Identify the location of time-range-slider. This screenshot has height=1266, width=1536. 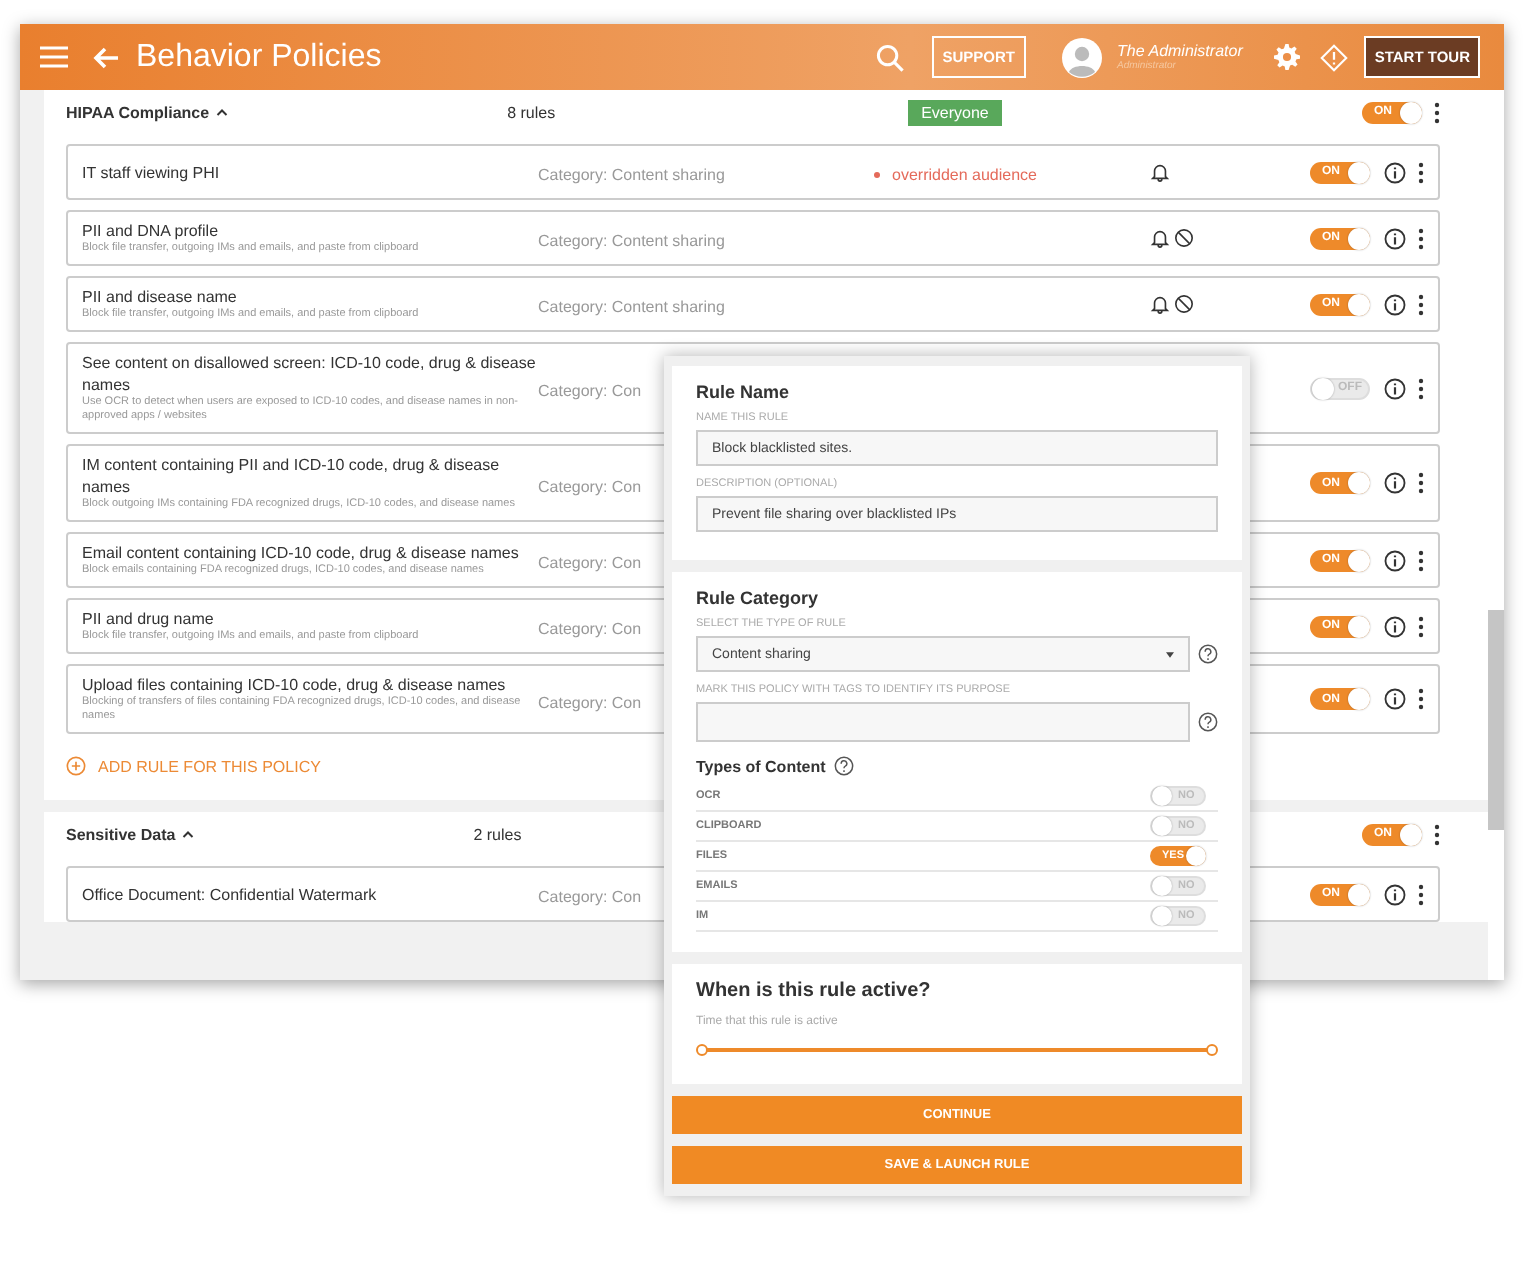
(957, 1050).